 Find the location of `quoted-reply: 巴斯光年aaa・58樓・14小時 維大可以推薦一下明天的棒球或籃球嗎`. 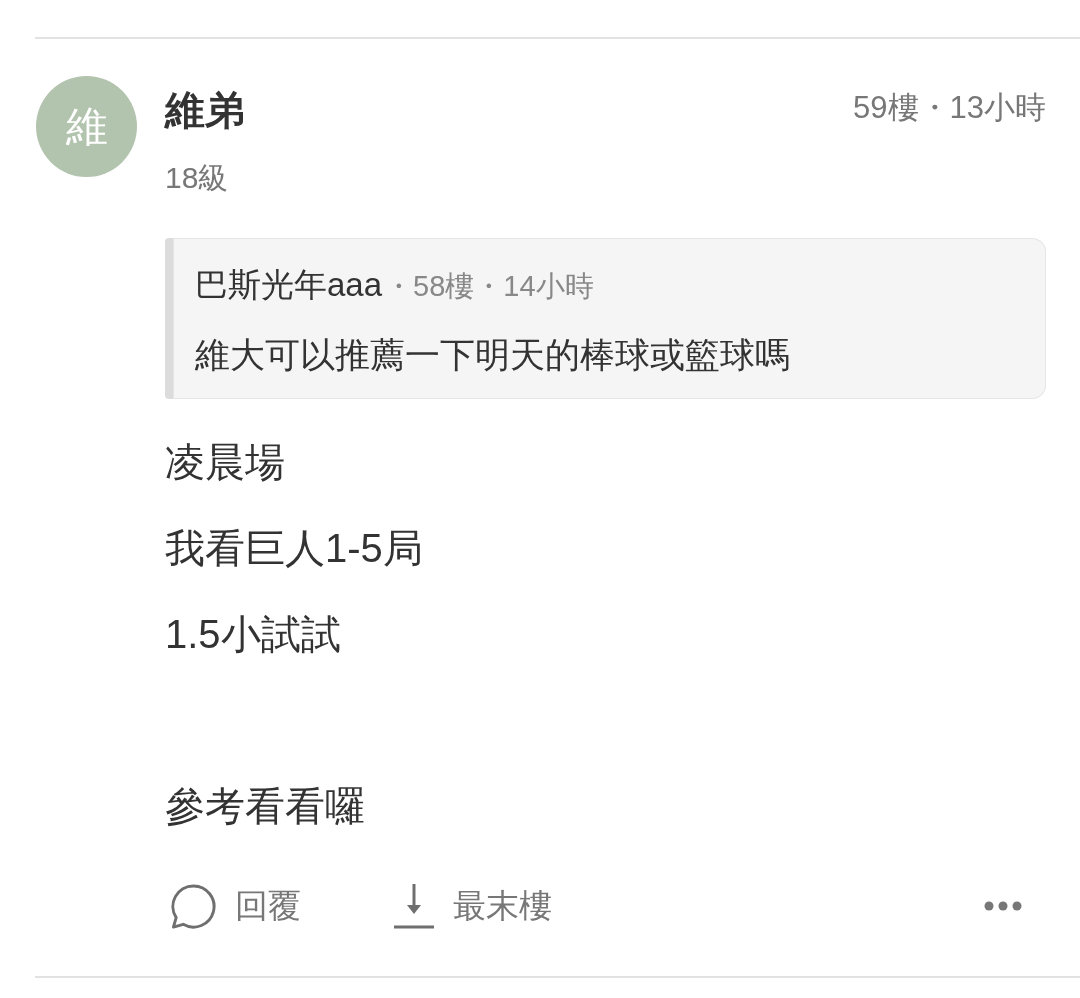

quoted-reply: 巴斯光年aaa・58樓・14小時 維大可以推薦一下明天的棒球或籃球嗎 is located at coordinates (605, 318).